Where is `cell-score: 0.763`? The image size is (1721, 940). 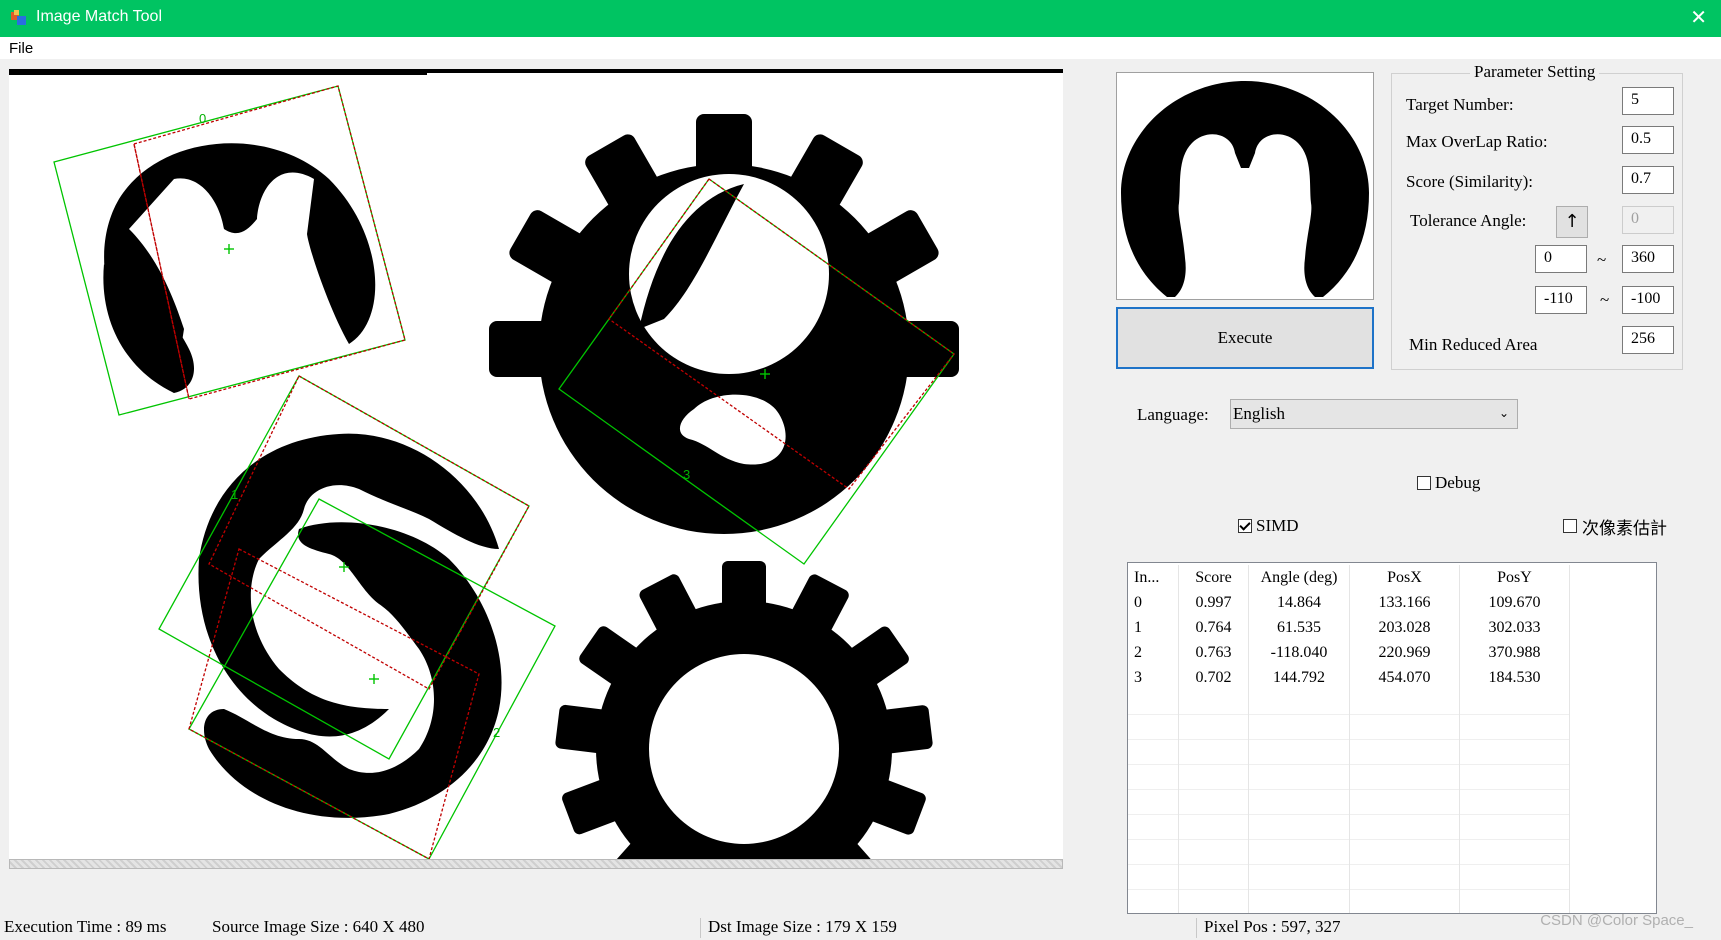
cell-score: 0.763 is located at coordinates (1214, 652).